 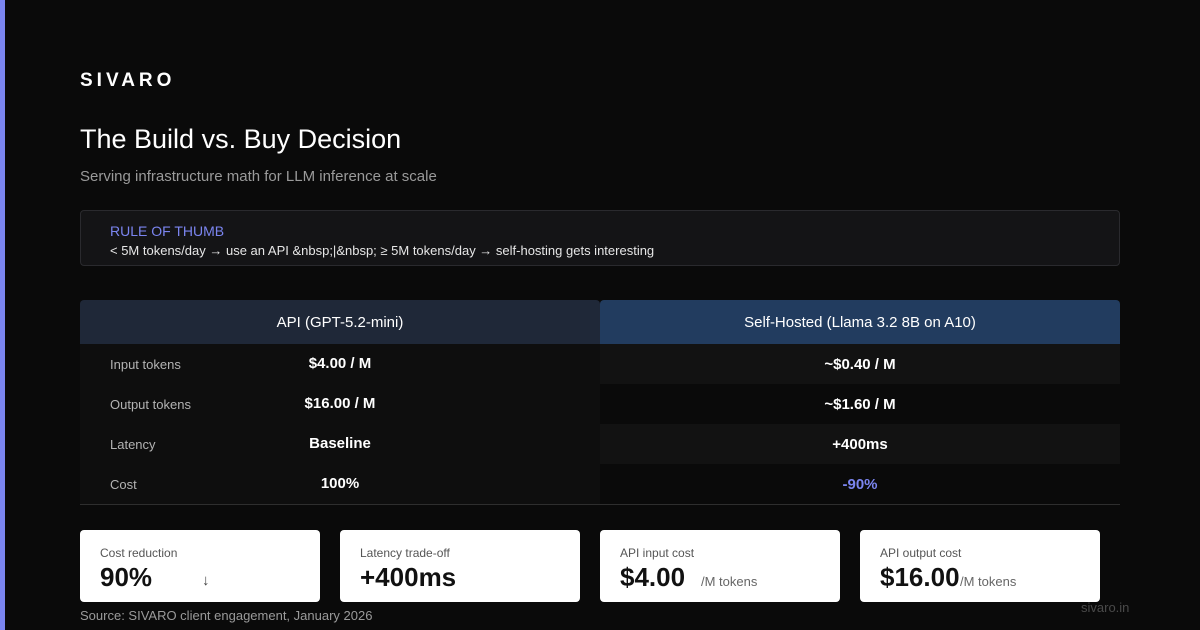 I want to click on api-value: $4.00 / M, so click(x=340, y=363).